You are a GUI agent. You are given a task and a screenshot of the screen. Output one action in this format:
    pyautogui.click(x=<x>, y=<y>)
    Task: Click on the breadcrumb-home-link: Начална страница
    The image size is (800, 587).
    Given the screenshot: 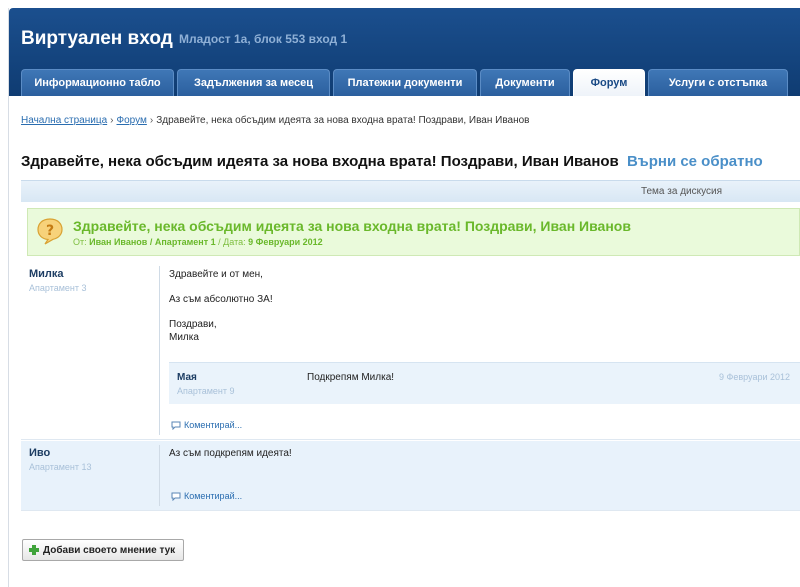 What is the action you would take?
    pyautogui.click(x=64, y=120)
    